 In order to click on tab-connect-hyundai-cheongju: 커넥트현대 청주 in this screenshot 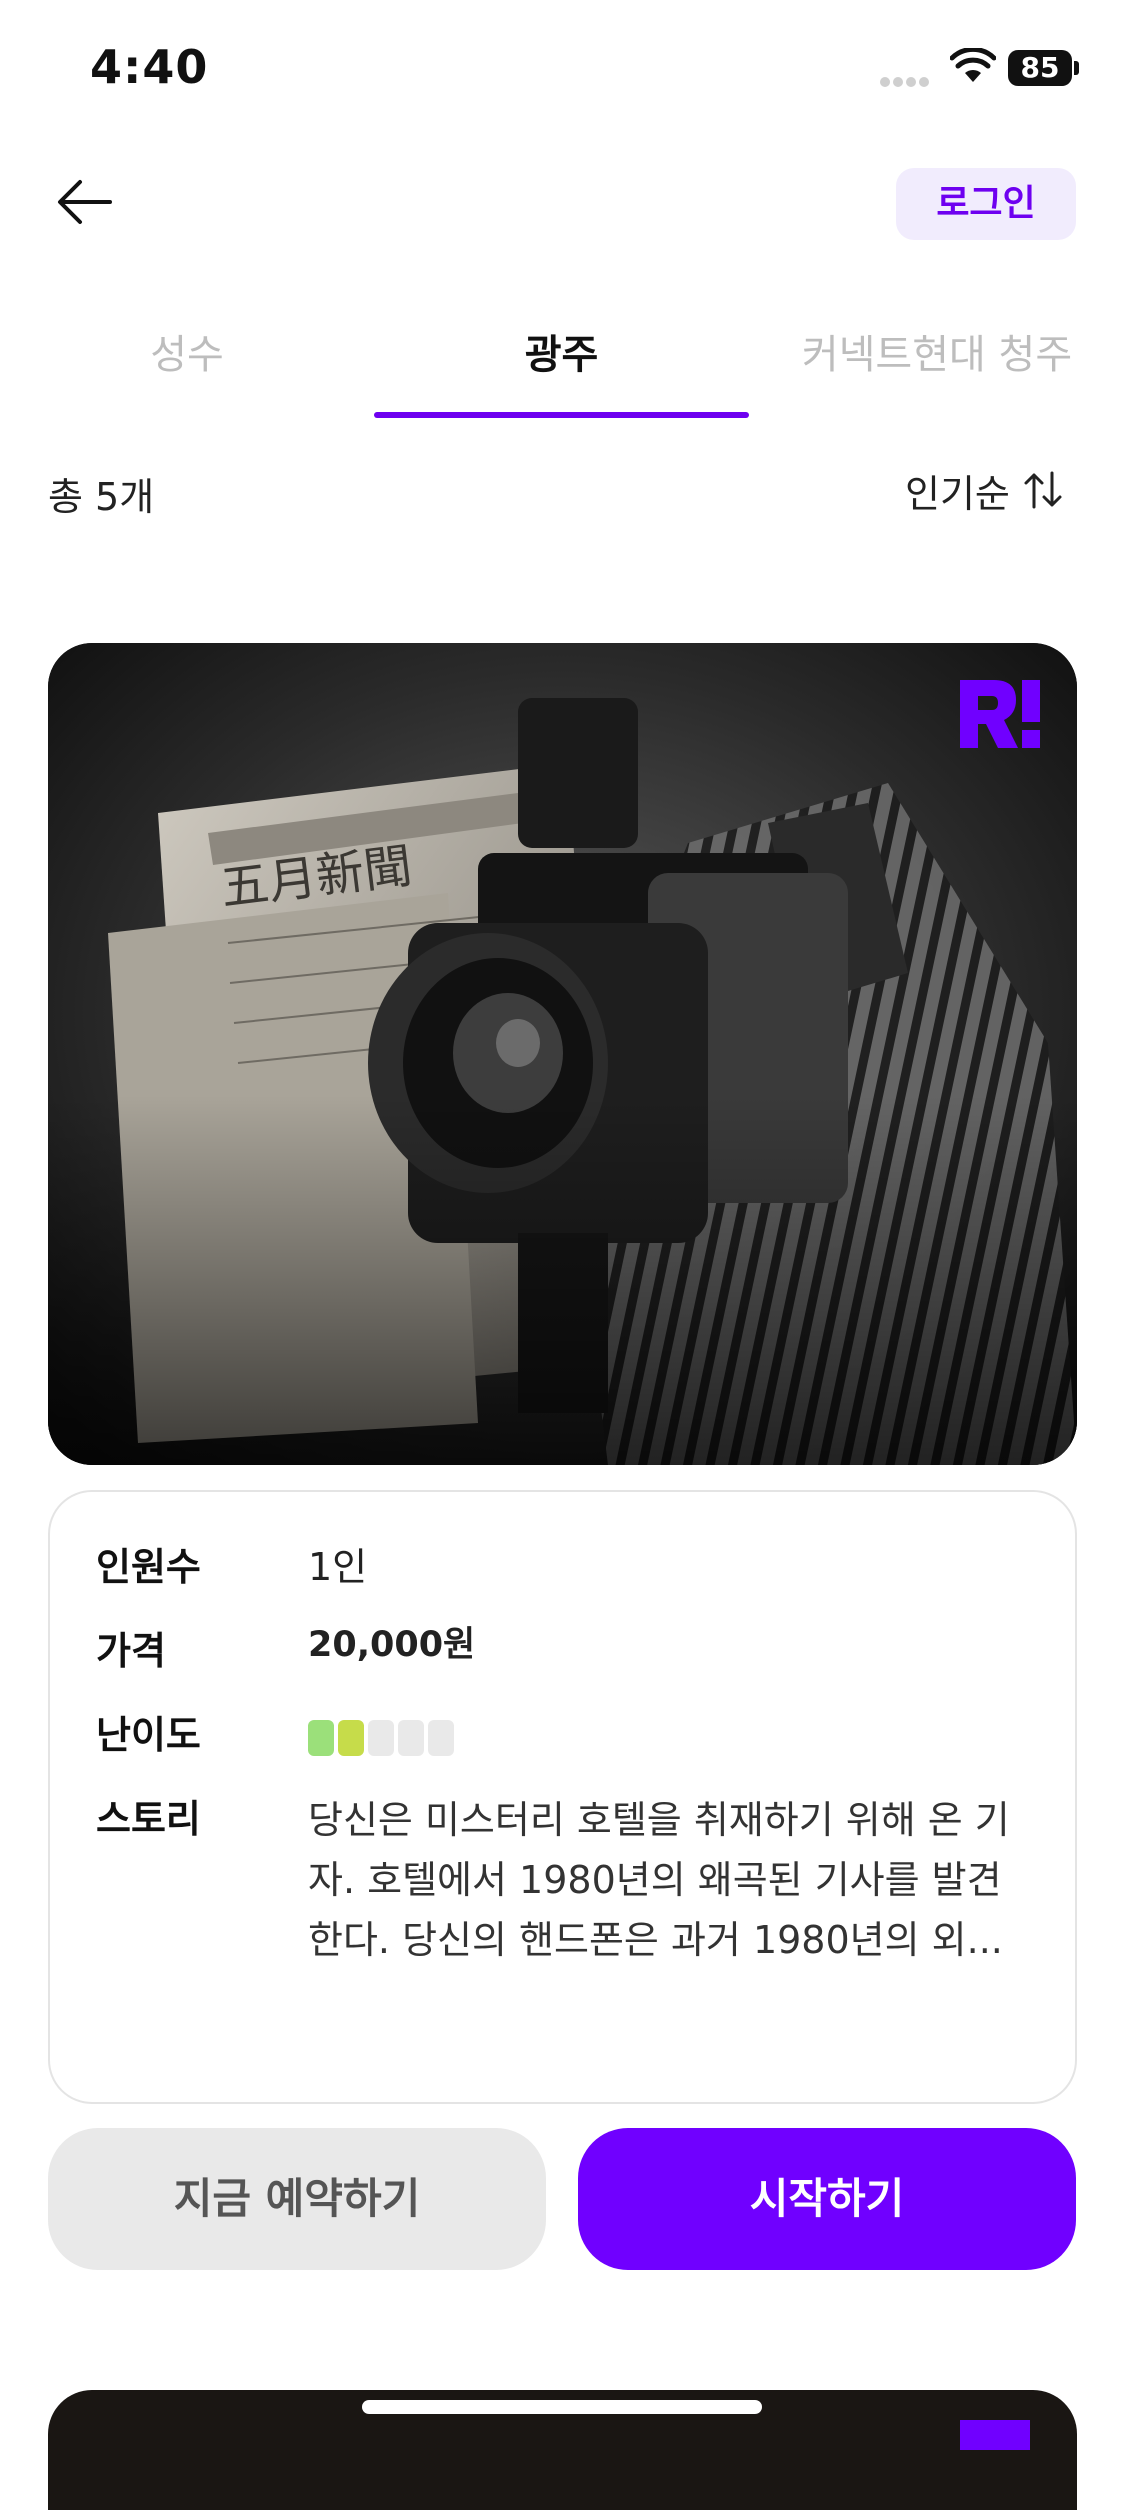, I will do `click(937, 351)`.